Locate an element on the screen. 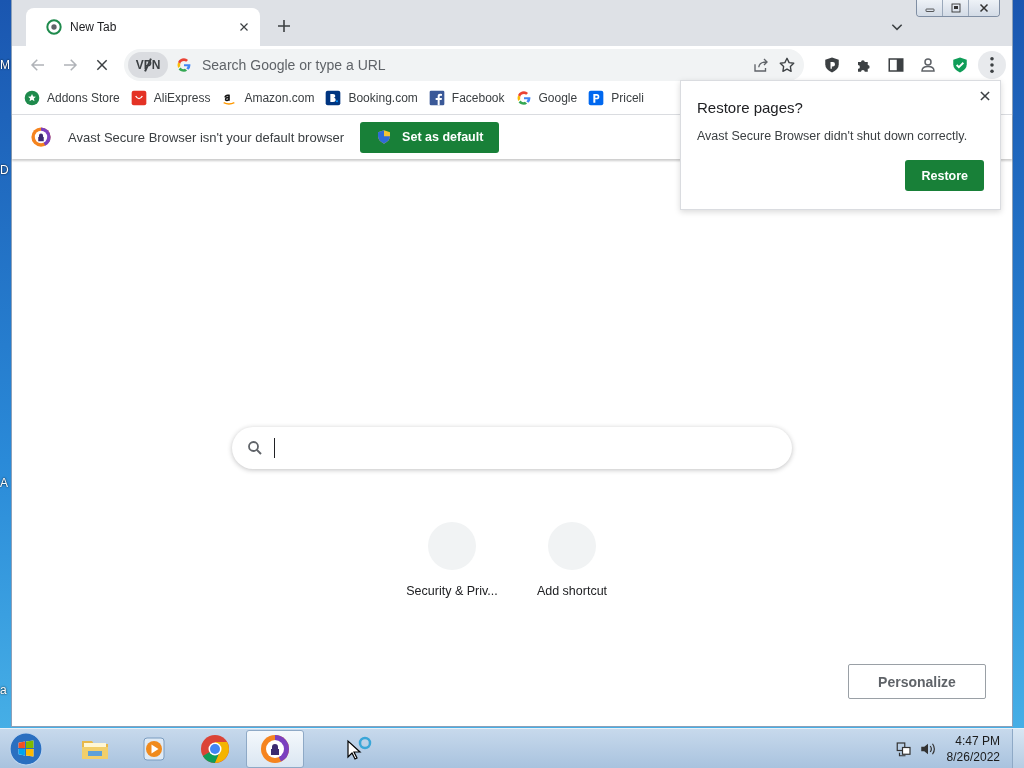 This screenshot has height=768, width=1024. bookmark: Google is located at coordinates (546, 98).